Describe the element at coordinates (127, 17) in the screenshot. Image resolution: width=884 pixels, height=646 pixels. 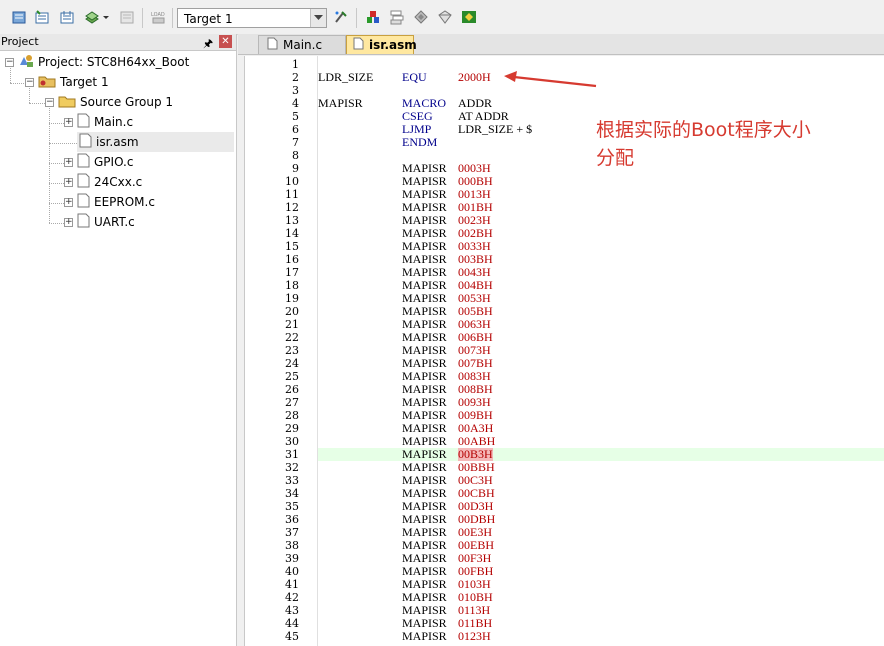
I see `stop-build-icon` at that location.